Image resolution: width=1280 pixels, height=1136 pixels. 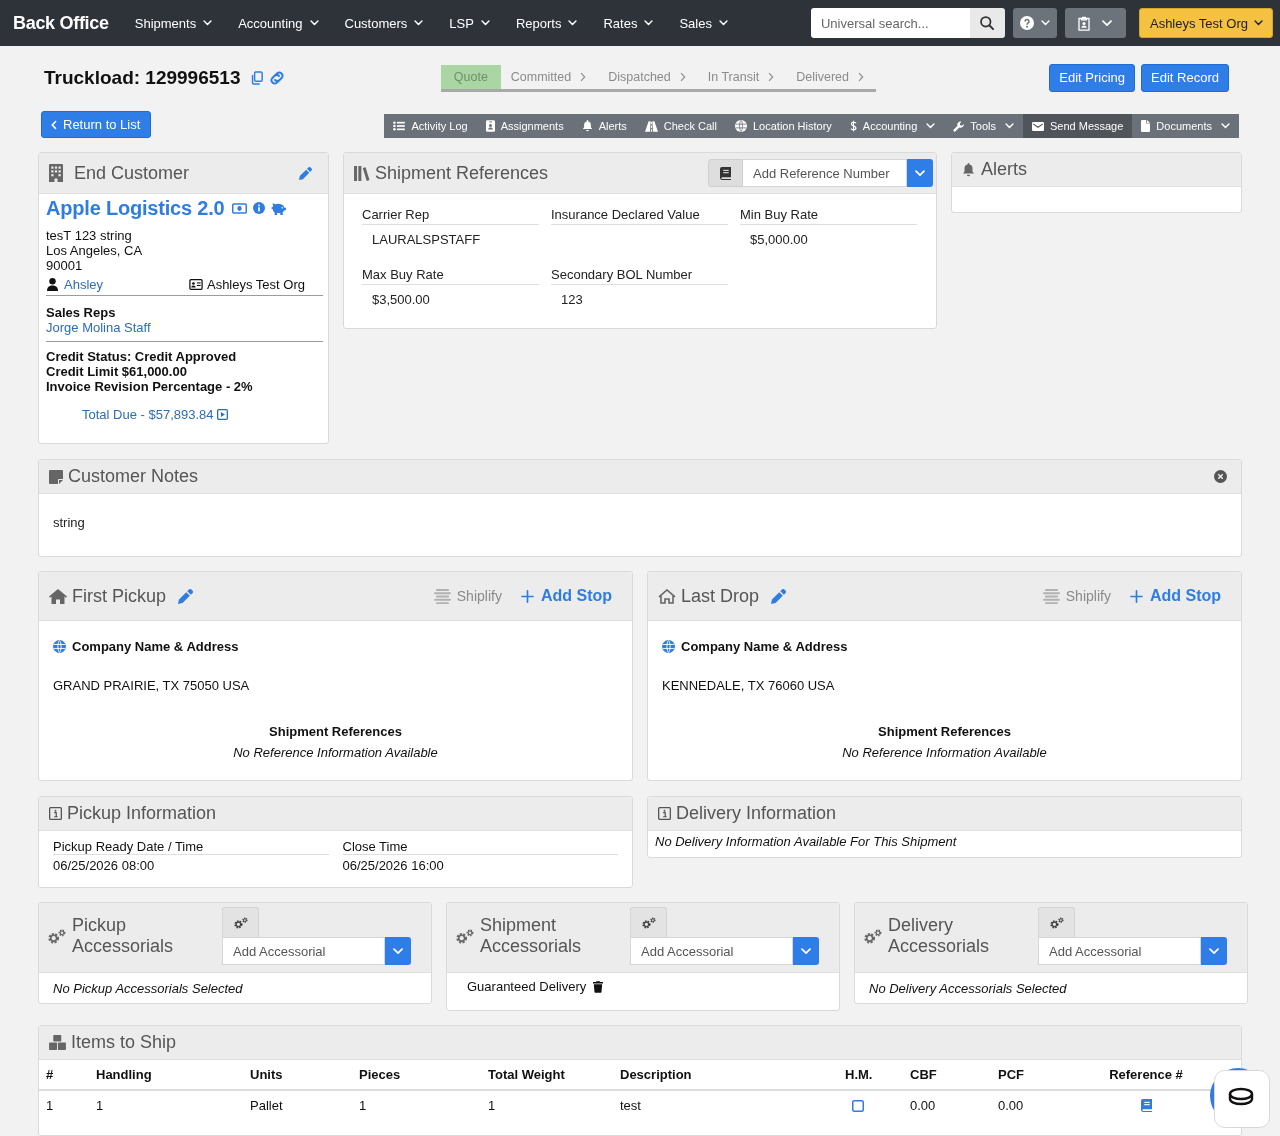 What do you see at coordinates (56, 476) in the screenshot?
I see `sticky-note-icon` at bounding box center [56, 476].